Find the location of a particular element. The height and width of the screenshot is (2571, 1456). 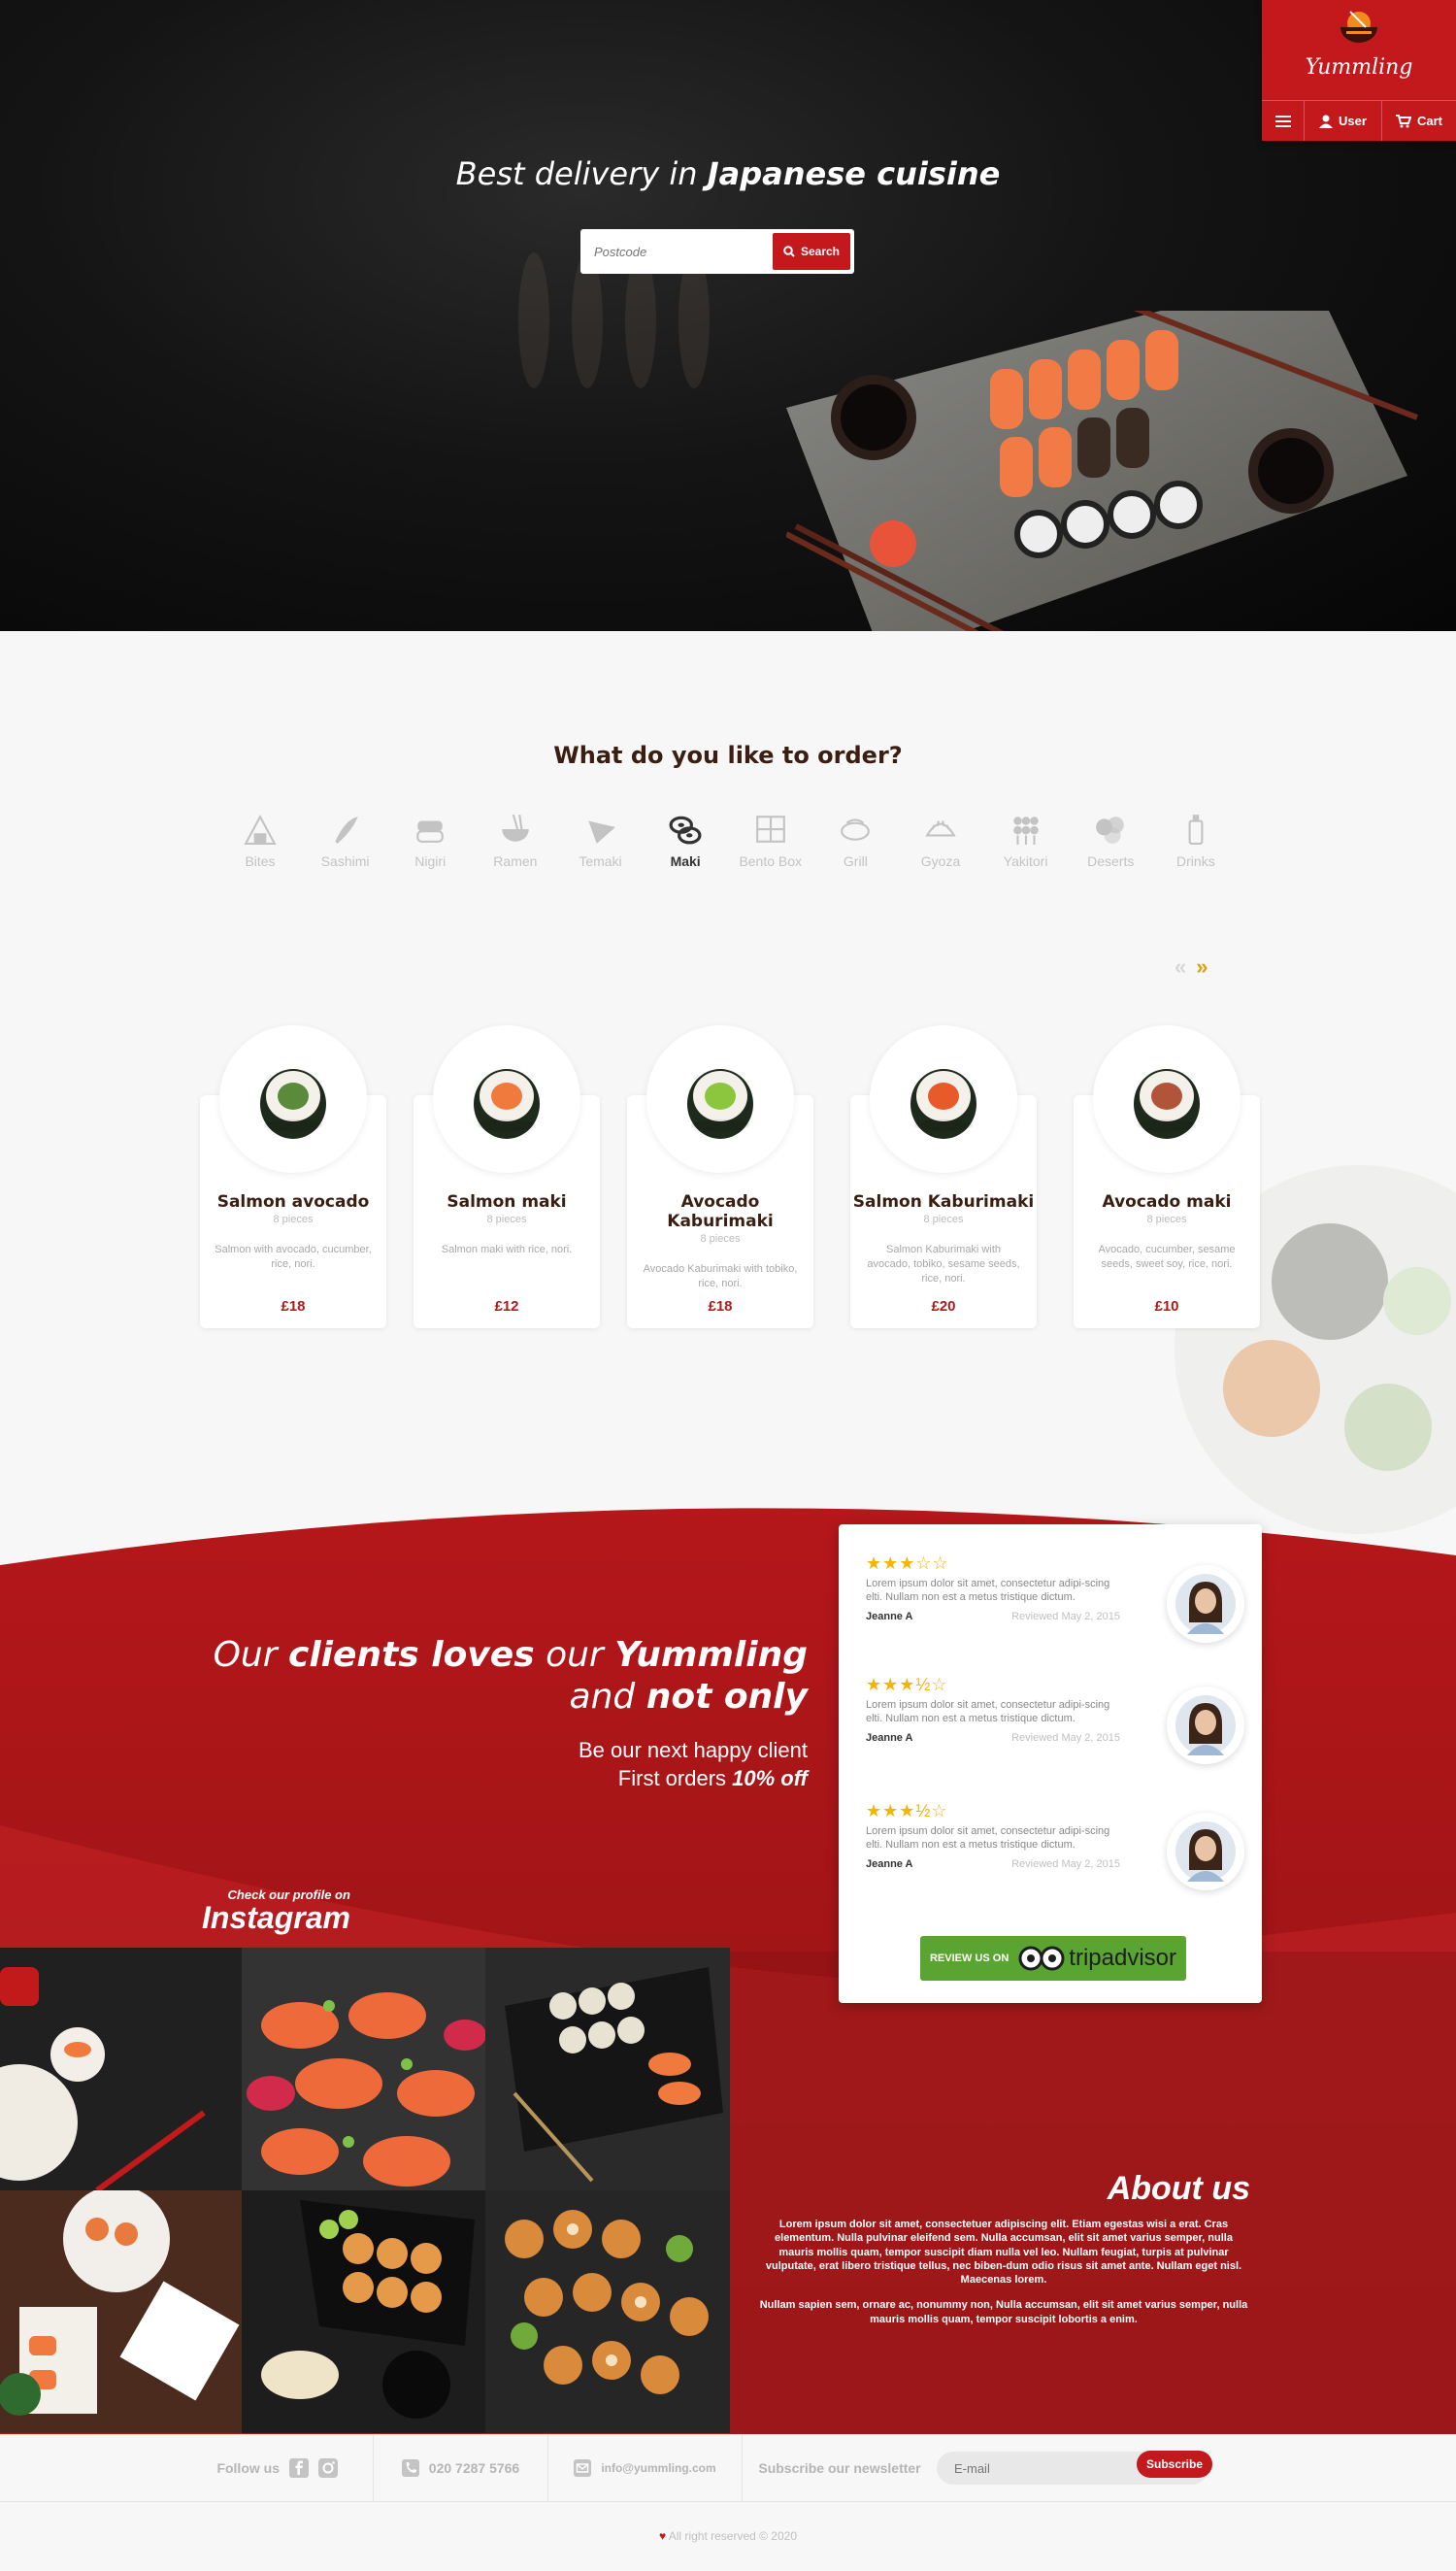

product-price: £10 is located at coordinates (1166, 1306).